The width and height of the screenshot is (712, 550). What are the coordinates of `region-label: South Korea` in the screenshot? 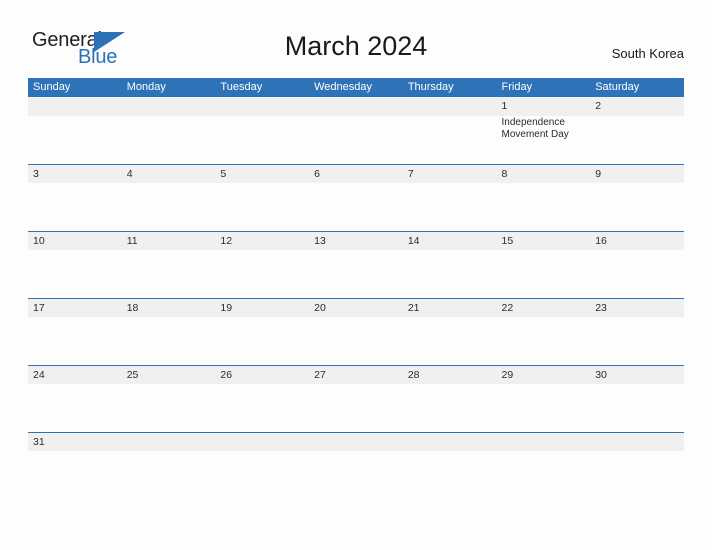 It's located at (647, 53).